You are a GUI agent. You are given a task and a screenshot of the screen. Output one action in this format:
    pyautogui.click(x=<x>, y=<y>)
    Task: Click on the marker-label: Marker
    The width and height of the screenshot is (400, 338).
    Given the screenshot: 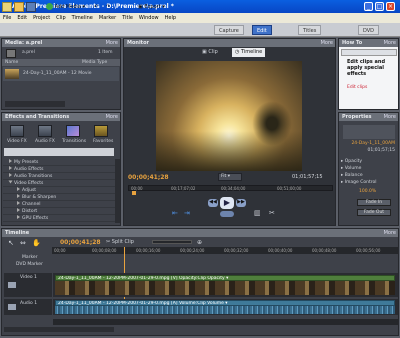 What is the action you would take?
    pyautogui.click(x=30, y=257)
    